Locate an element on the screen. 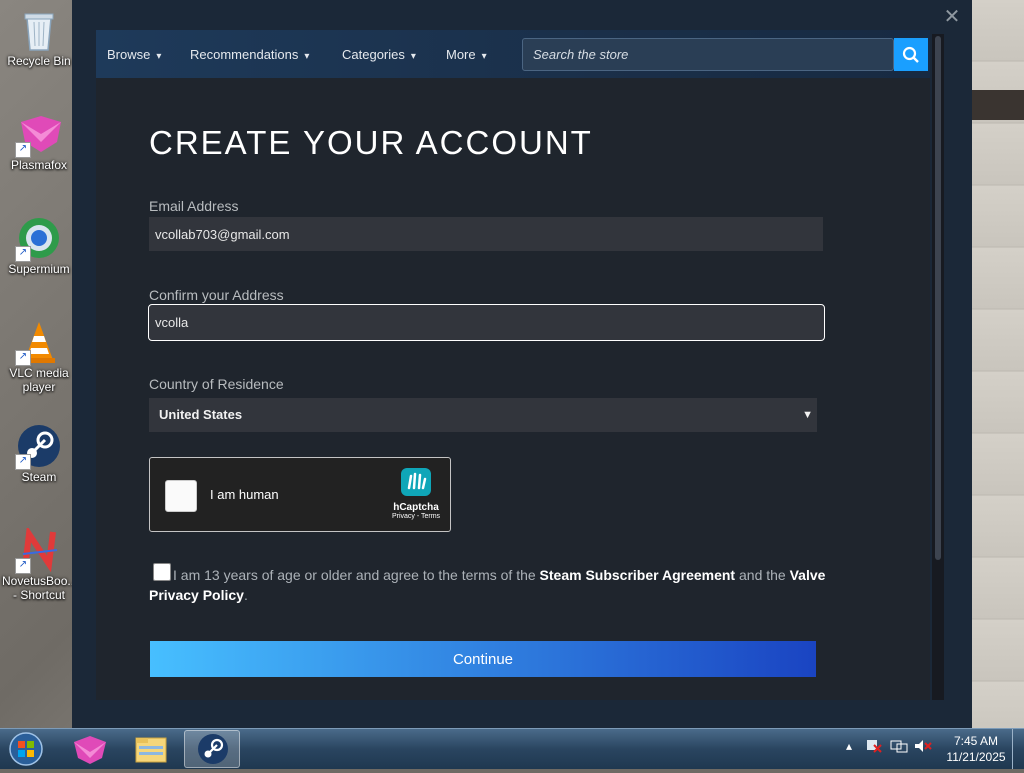  desktop-icon-supermium: ↗ Supermium is located at coordinates (39, 243).